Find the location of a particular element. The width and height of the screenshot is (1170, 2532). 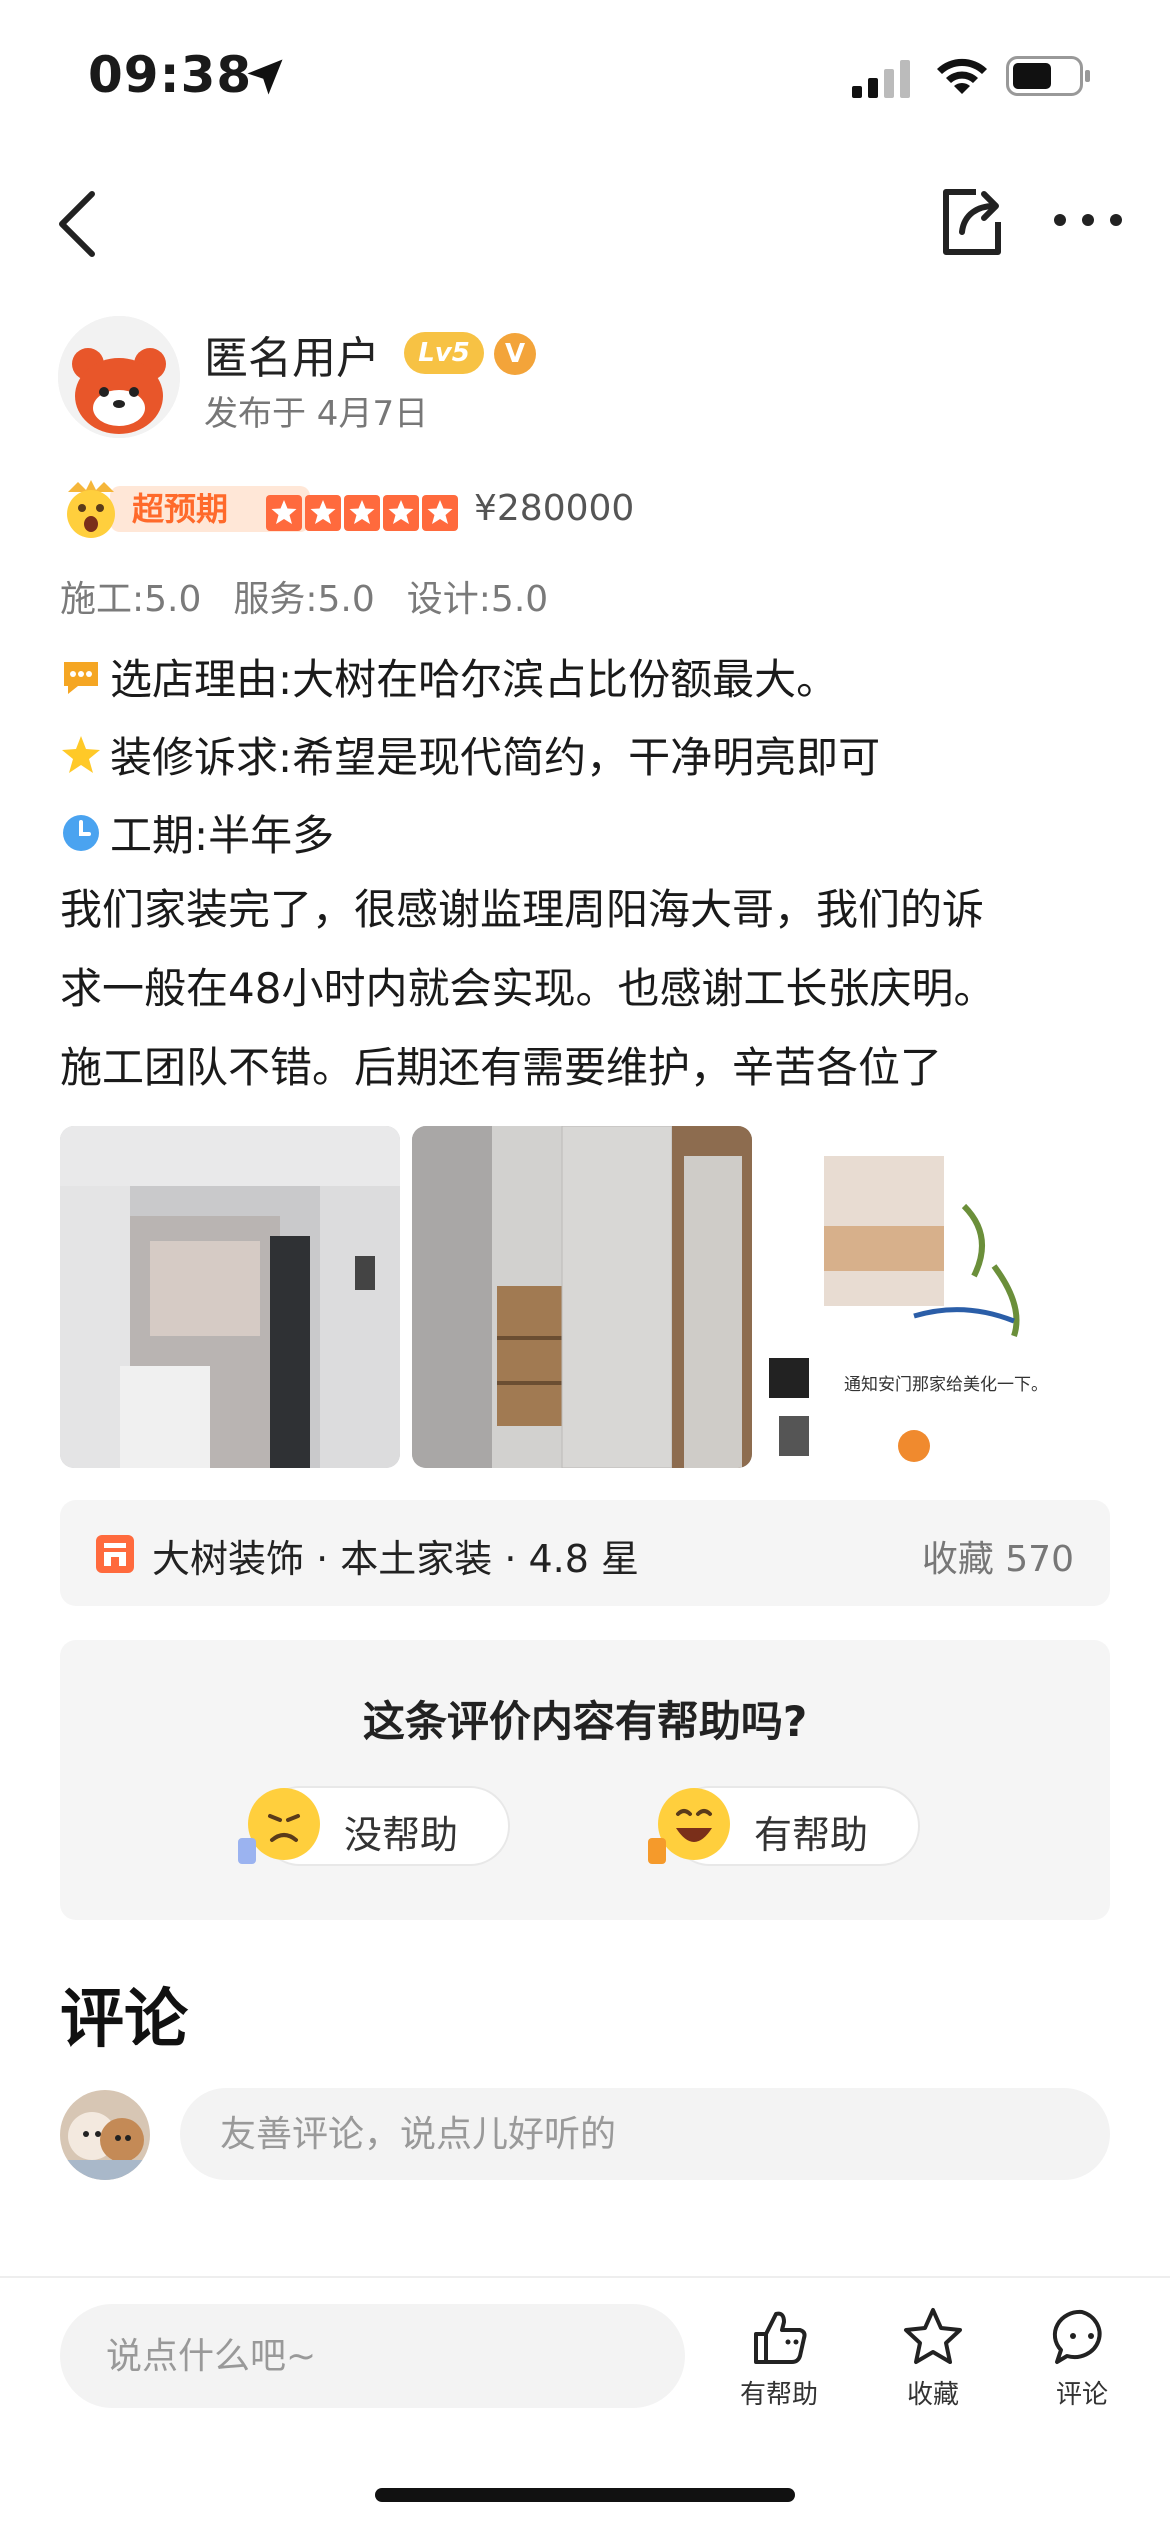

helpful-action-button: 有帮助 is located at coordinates (779, 2359).